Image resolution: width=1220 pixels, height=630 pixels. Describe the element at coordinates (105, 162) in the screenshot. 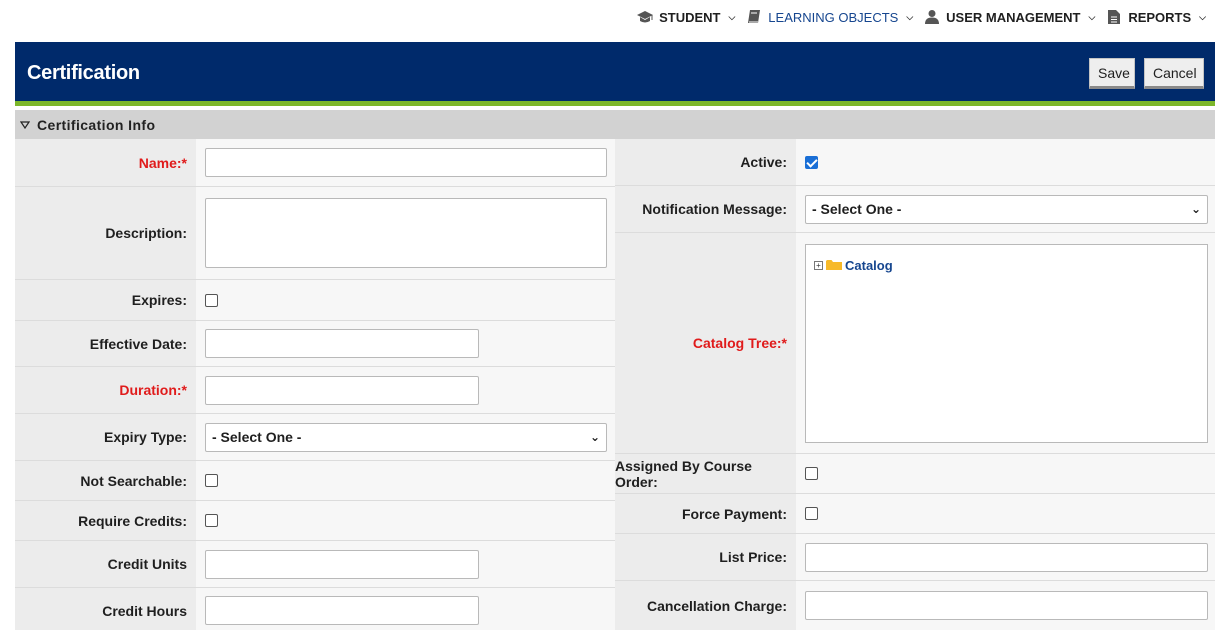

I see `name-label: Name:*` at that location.